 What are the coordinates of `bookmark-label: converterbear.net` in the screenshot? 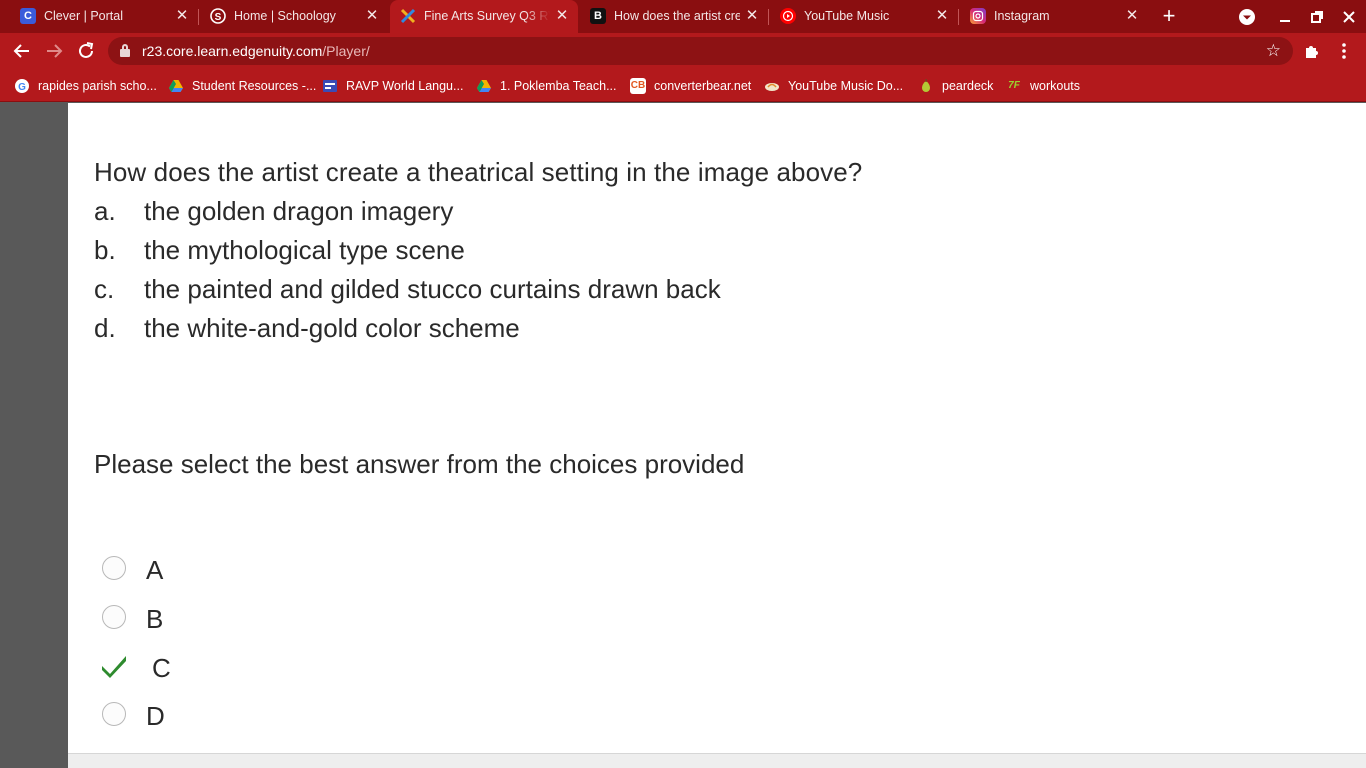 It's located at (703, 85).